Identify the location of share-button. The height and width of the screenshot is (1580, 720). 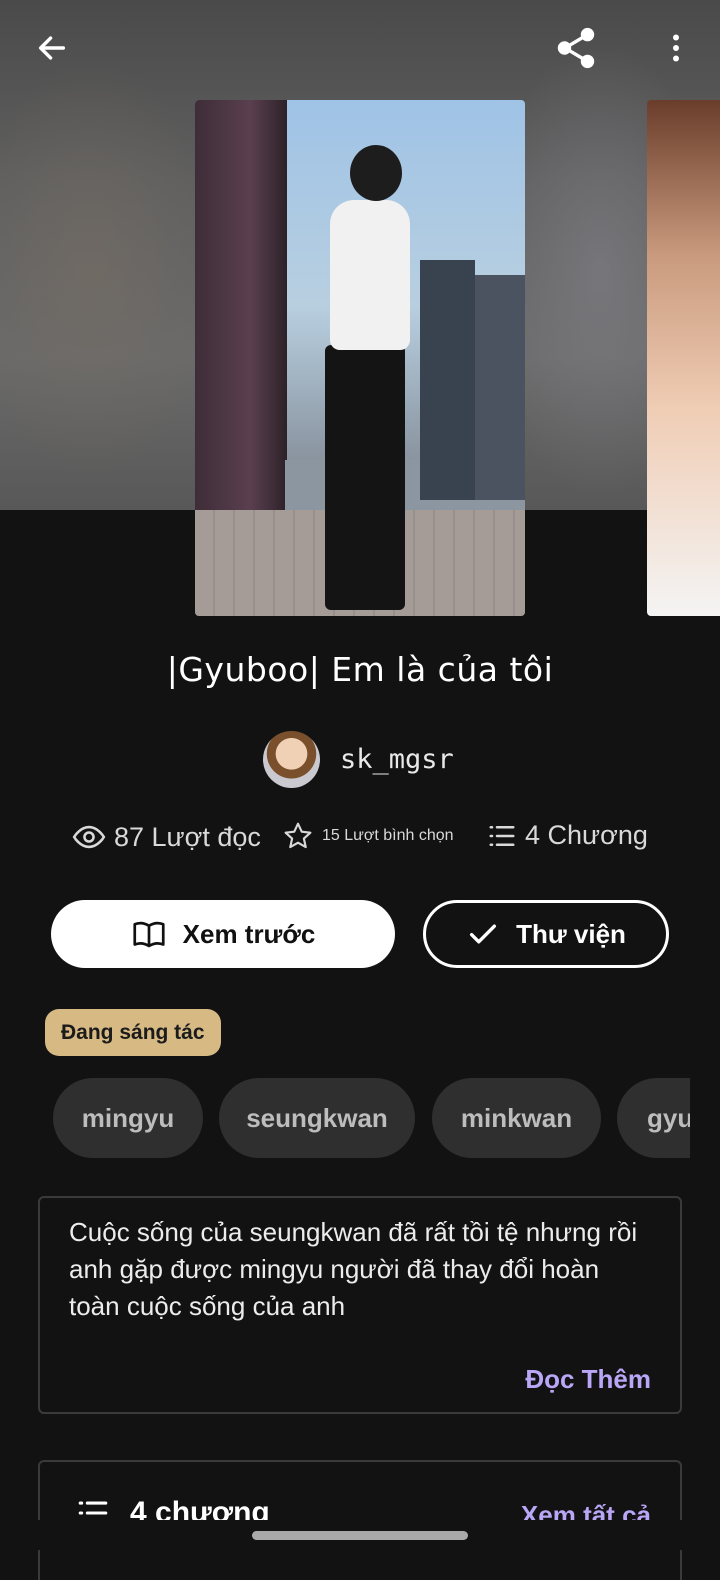
(576, 48).